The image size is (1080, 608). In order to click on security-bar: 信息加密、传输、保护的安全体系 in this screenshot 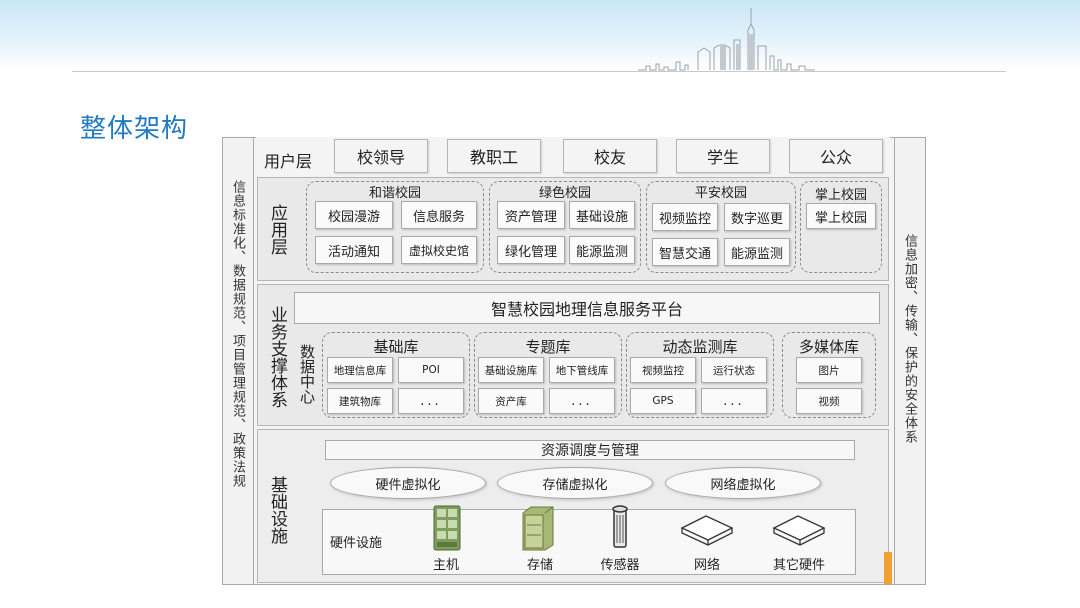, I will do `click(910, 361)`.